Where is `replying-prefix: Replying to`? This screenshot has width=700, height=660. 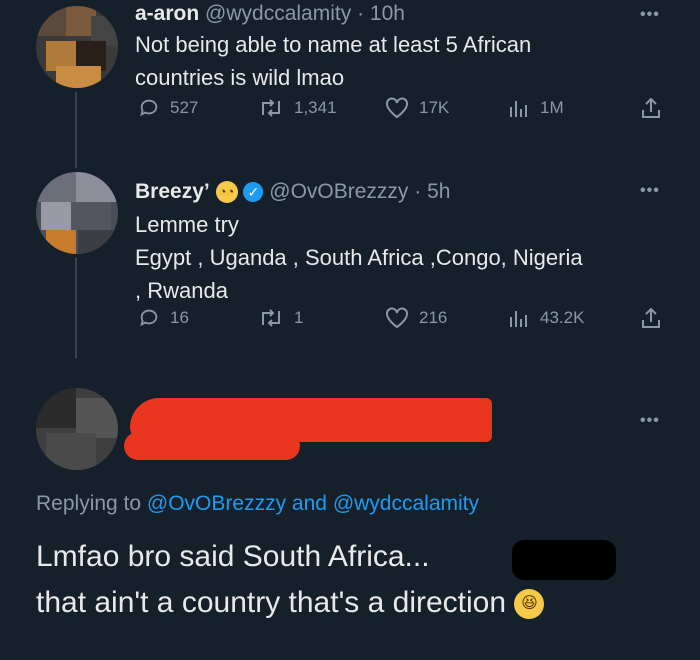 replying-prefix: Replying to is located at coordinates (89, 503).